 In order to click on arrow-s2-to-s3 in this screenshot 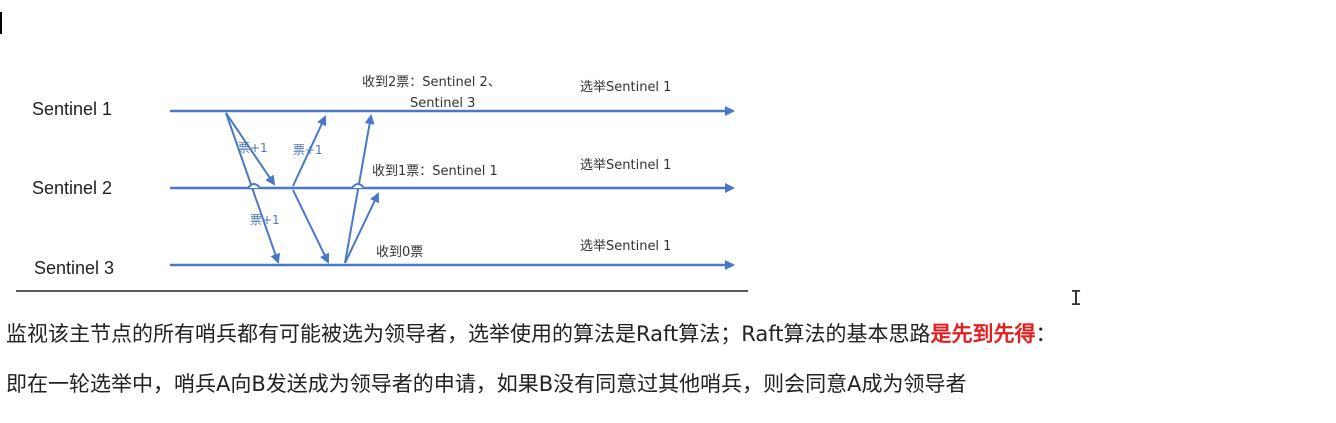, I will do `click(310, 226)`.